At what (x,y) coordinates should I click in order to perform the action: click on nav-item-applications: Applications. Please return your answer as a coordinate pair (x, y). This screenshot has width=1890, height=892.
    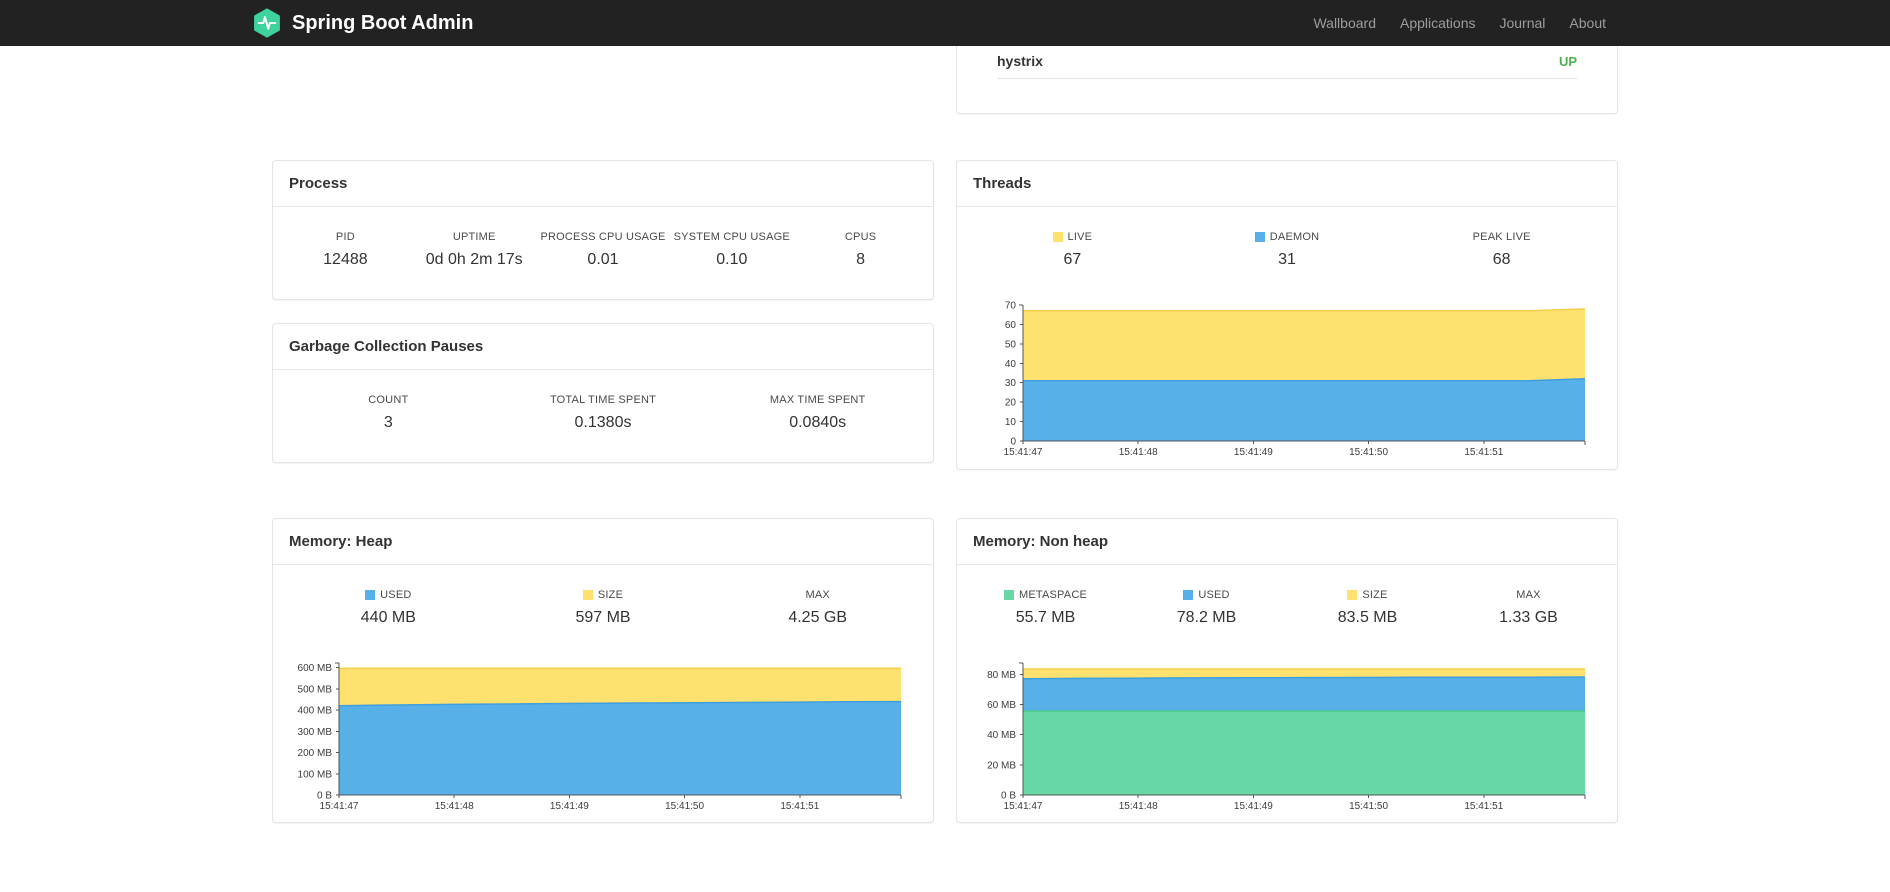
    Looking at the image, I should click on (1438, 23).